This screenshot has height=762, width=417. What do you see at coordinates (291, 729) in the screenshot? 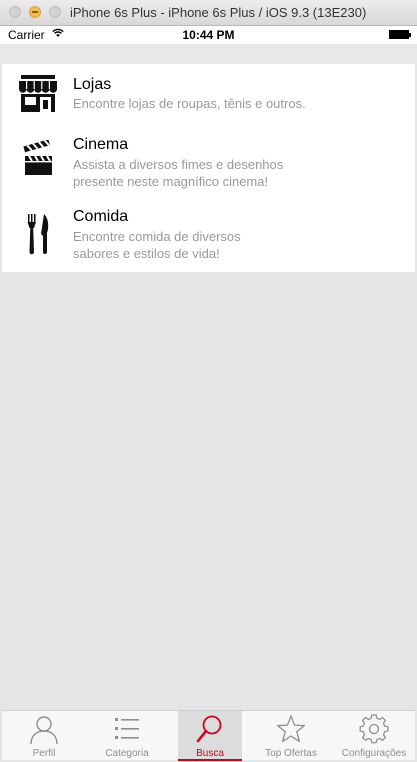
I see `star-icon` at bounding box center [291, 729].